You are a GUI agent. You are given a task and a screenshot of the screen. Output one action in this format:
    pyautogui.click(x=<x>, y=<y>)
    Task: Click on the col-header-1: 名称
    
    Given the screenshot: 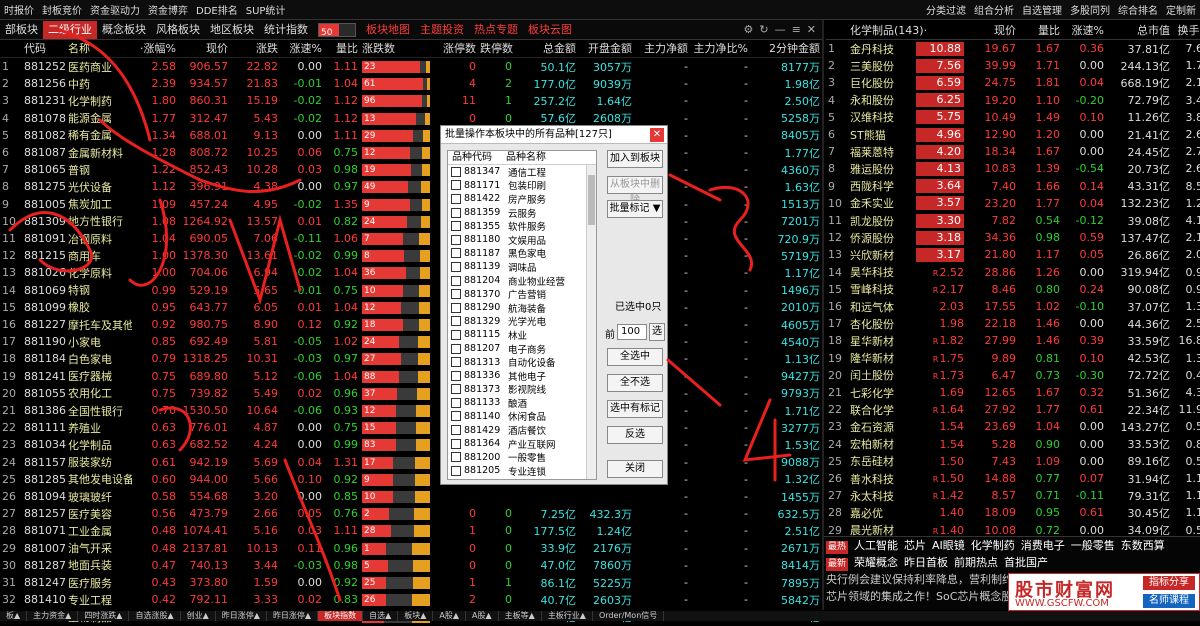 What is the action you would take?
    pyautogui.click(x=99, y=48)
    